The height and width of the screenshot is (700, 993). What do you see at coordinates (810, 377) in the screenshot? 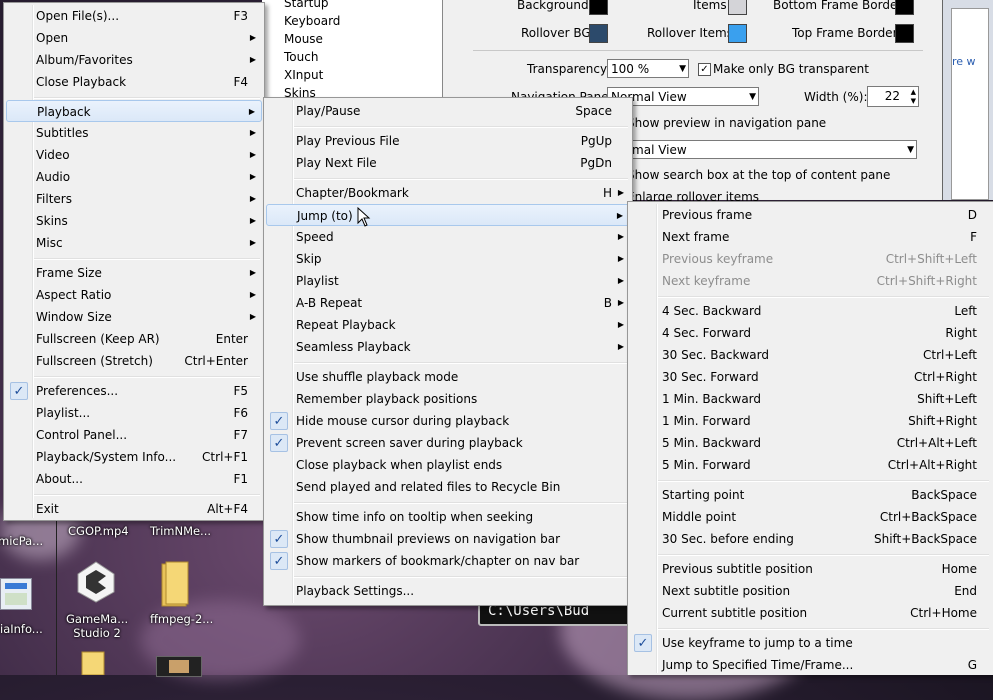
I see `menu-item-30sec-forward: 30 Sec. Forward Ctrl+Right` at bounding box center [810, 377].